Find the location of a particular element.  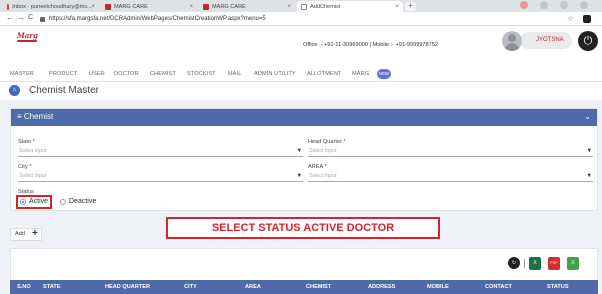

column-header-mobile: MOBILE is located at coordinates (438, 287).